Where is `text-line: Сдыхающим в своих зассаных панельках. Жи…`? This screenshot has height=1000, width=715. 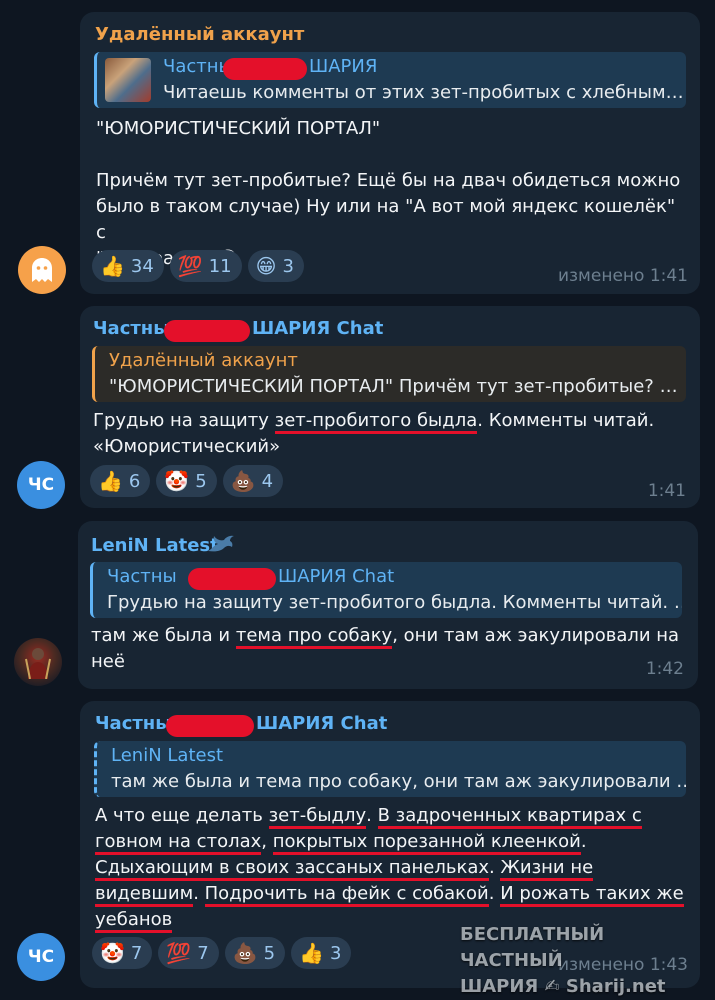
text-line: Сдыхающим в своих зассаных панельках. Жи… is located at coordinates (394, 868).